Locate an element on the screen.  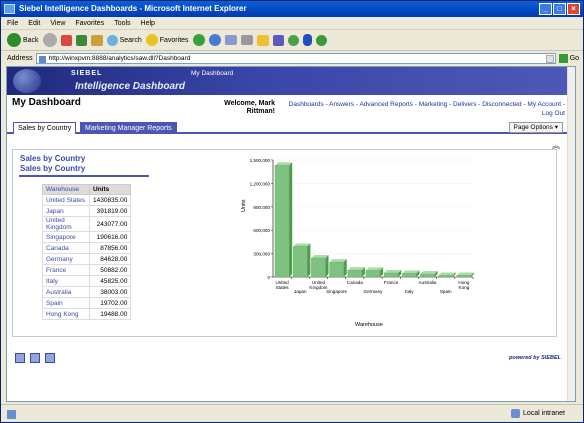
menu-favorites: Favorites is located at coordinates (89, 23).